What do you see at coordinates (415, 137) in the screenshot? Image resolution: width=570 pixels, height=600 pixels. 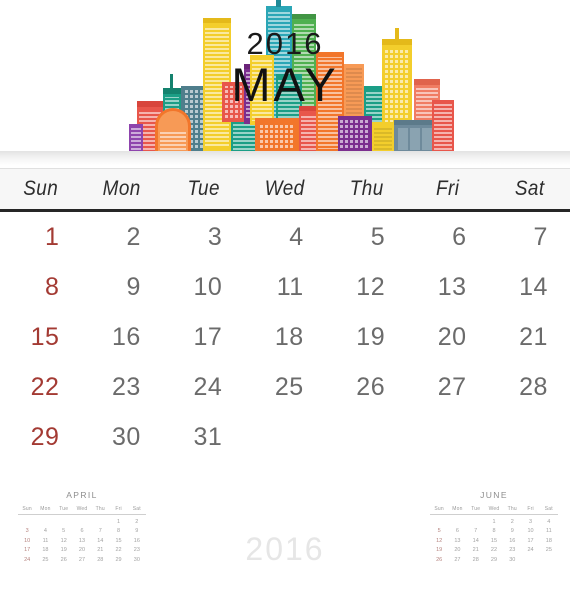 I see `building-slate-bottom` at bounding box center [415, 137].